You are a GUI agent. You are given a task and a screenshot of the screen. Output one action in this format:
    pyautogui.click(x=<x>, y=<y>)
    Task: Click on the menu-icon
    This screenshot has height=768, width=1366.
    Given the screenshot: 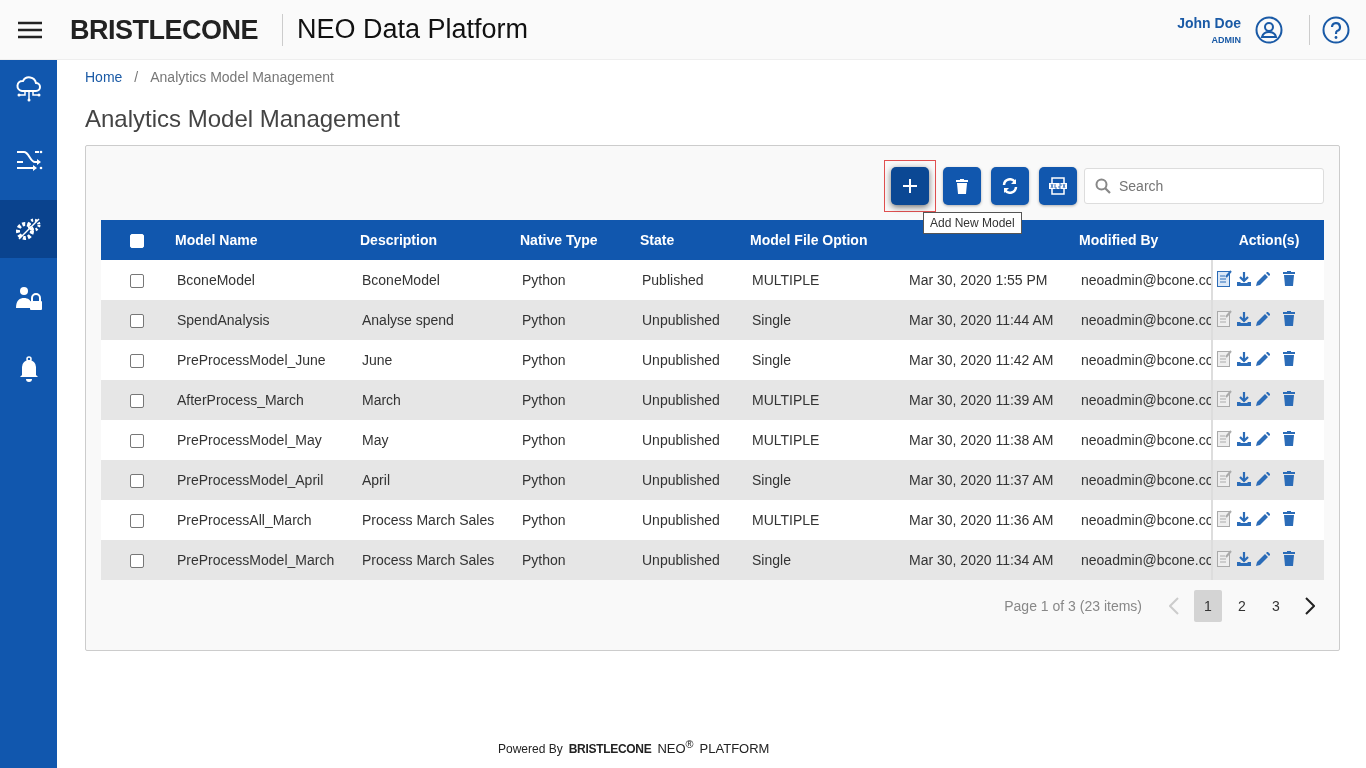 What is the action you would take?
    pyautogui.click(x=30, y=29)
    